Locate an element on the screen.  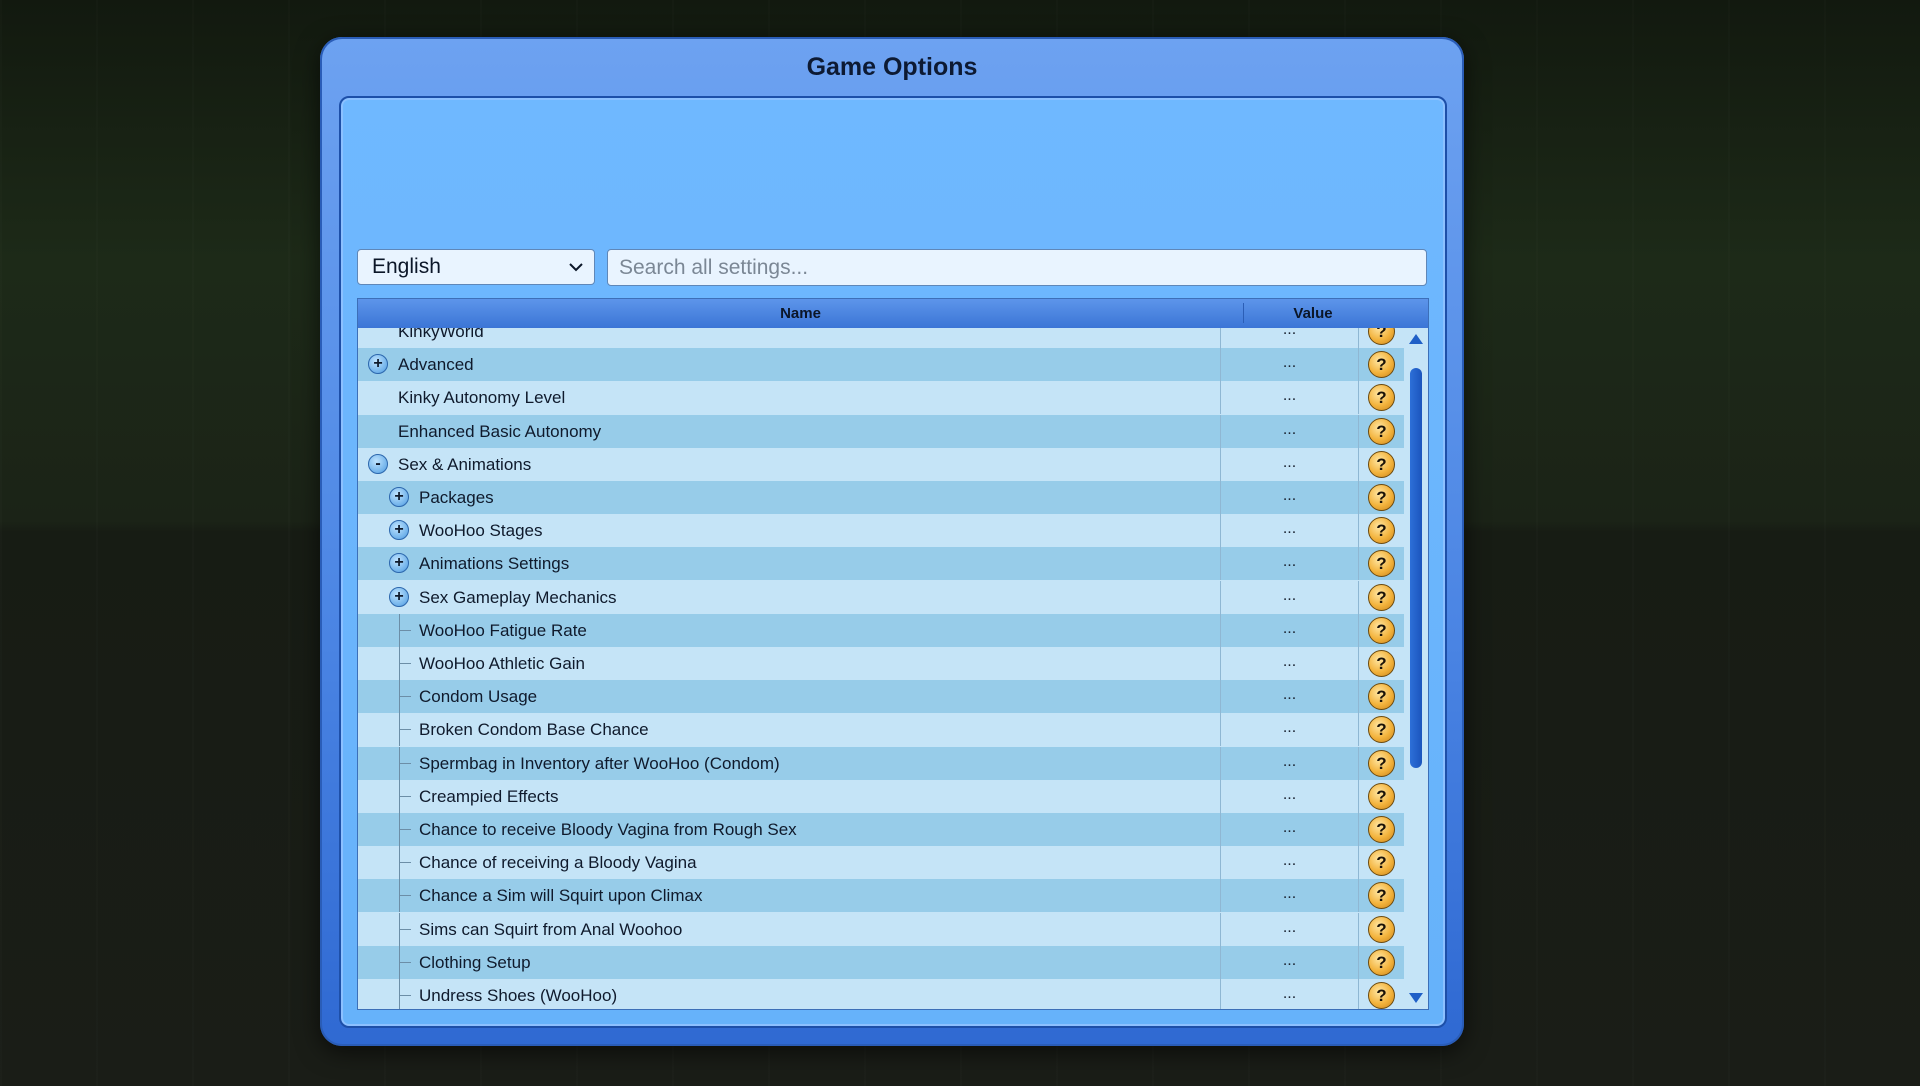
table-row: Kinky Autonomy Level...? is located at coordinates (881, 398).